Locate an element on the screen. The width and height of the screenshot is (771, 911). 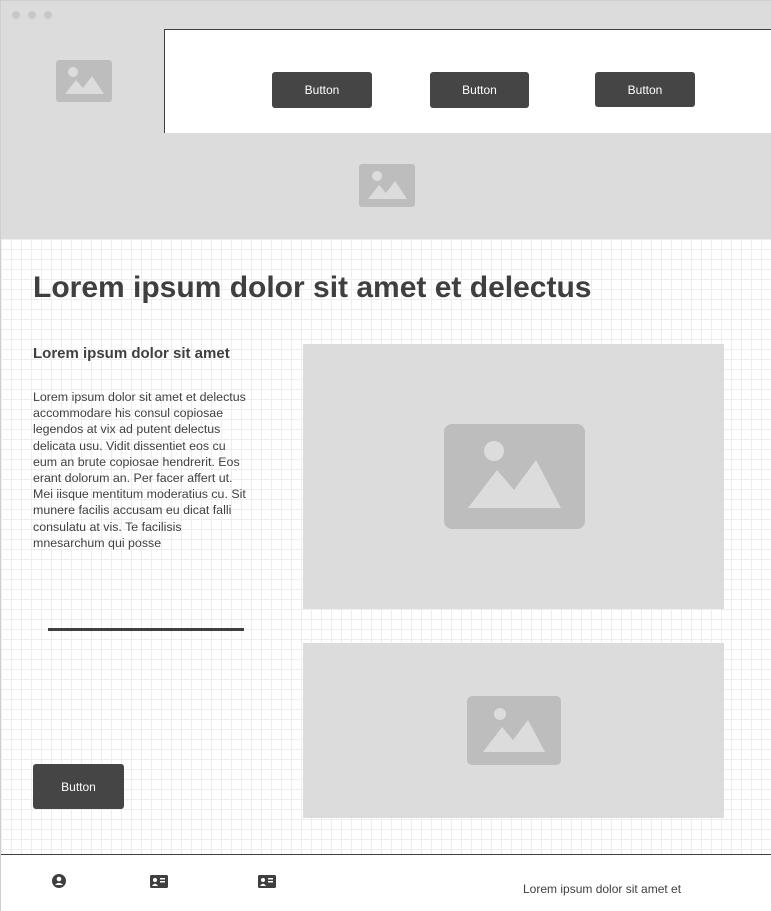
cta-button: Button is located at coordinates (78, 786).